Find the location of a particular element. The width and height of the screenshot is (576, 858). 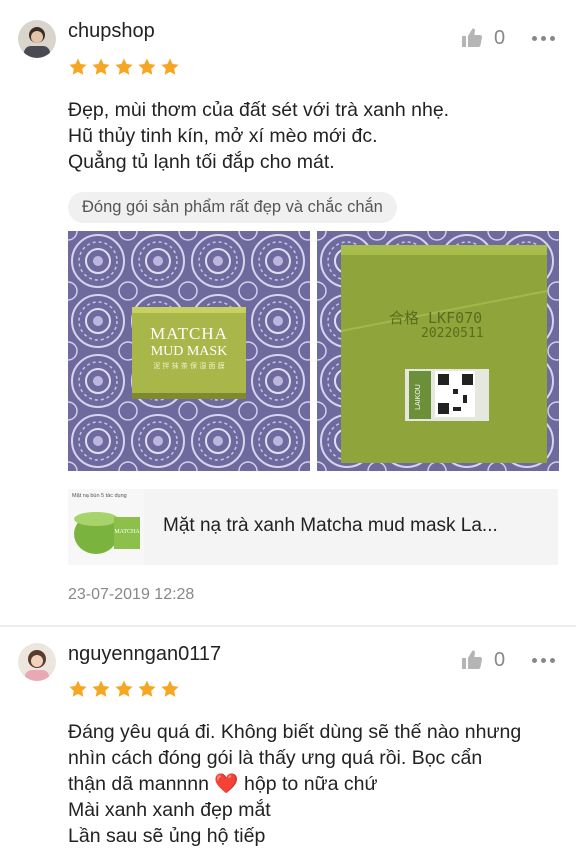

thumb-banner-text: Mặt nạ bùn 5 tác dụng is located at coordinates (99, 496).